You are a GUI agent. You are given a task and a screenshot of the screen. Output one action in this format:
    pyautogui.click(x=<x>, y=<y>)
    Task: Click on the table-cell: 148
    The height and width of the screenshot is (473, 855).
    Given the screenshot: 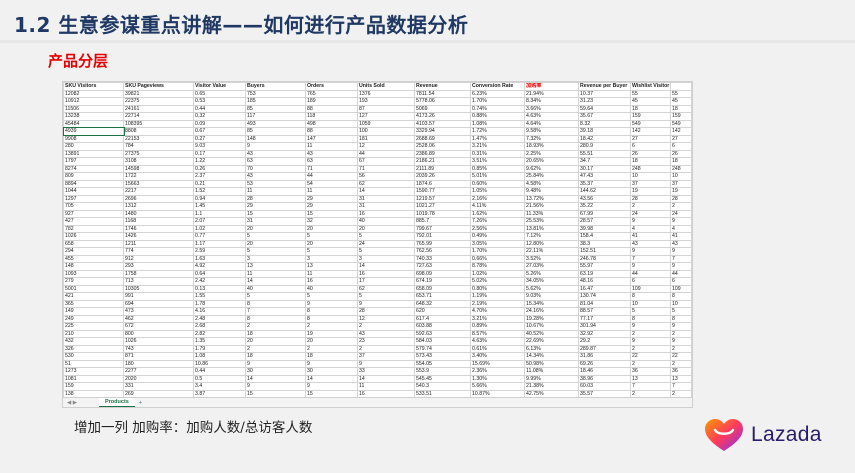 What is the action you would take?
    pyautogui.click(x=93, y=266)
    